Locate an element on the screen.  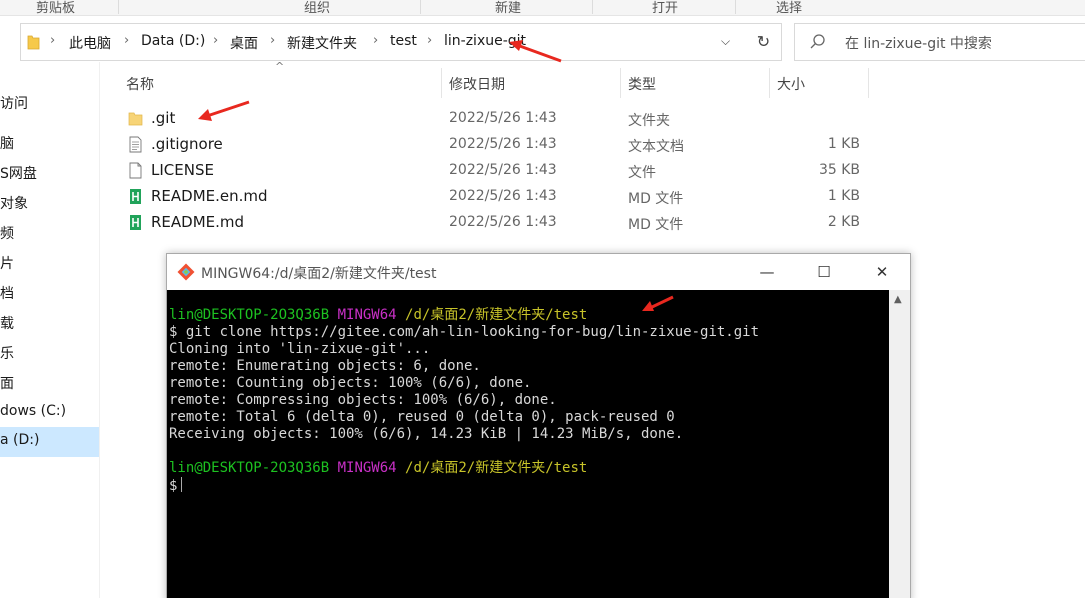
output-line: remote: Enumerating objects: 6, done. is located at coordinates (325, 366).